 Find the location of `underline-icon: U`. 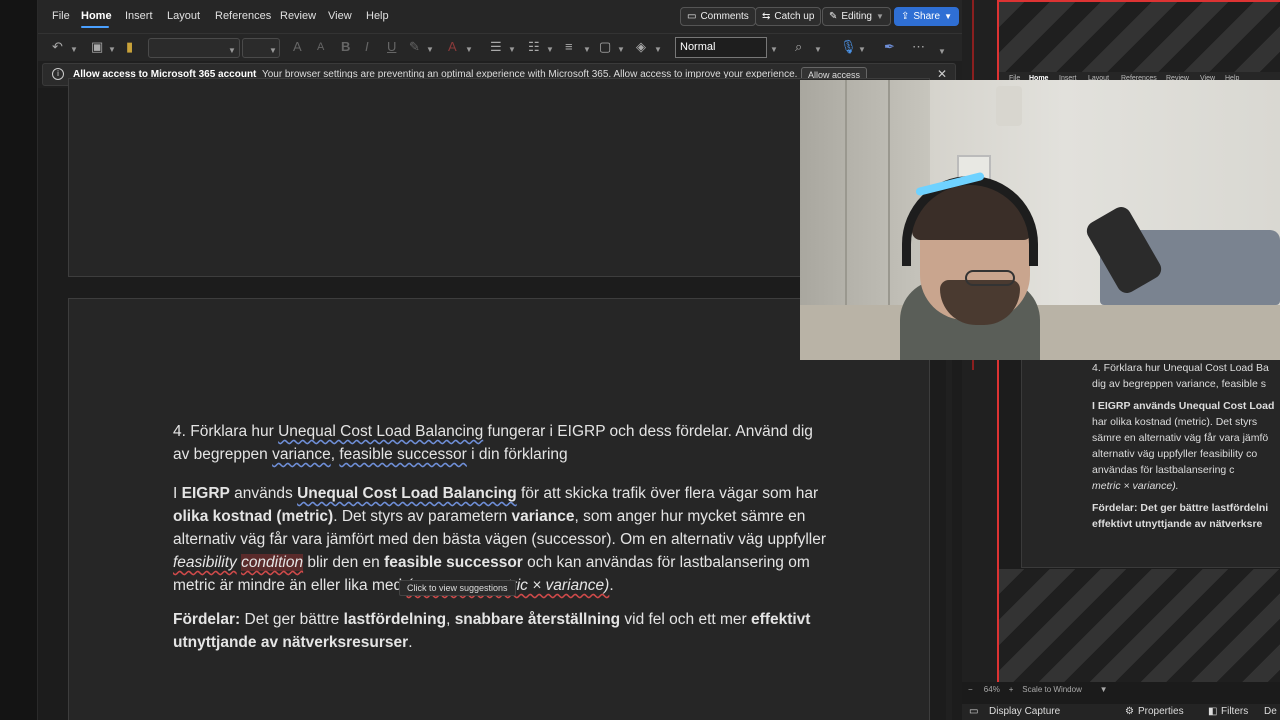

underline-icon: U is located at coordinates (391, 47).